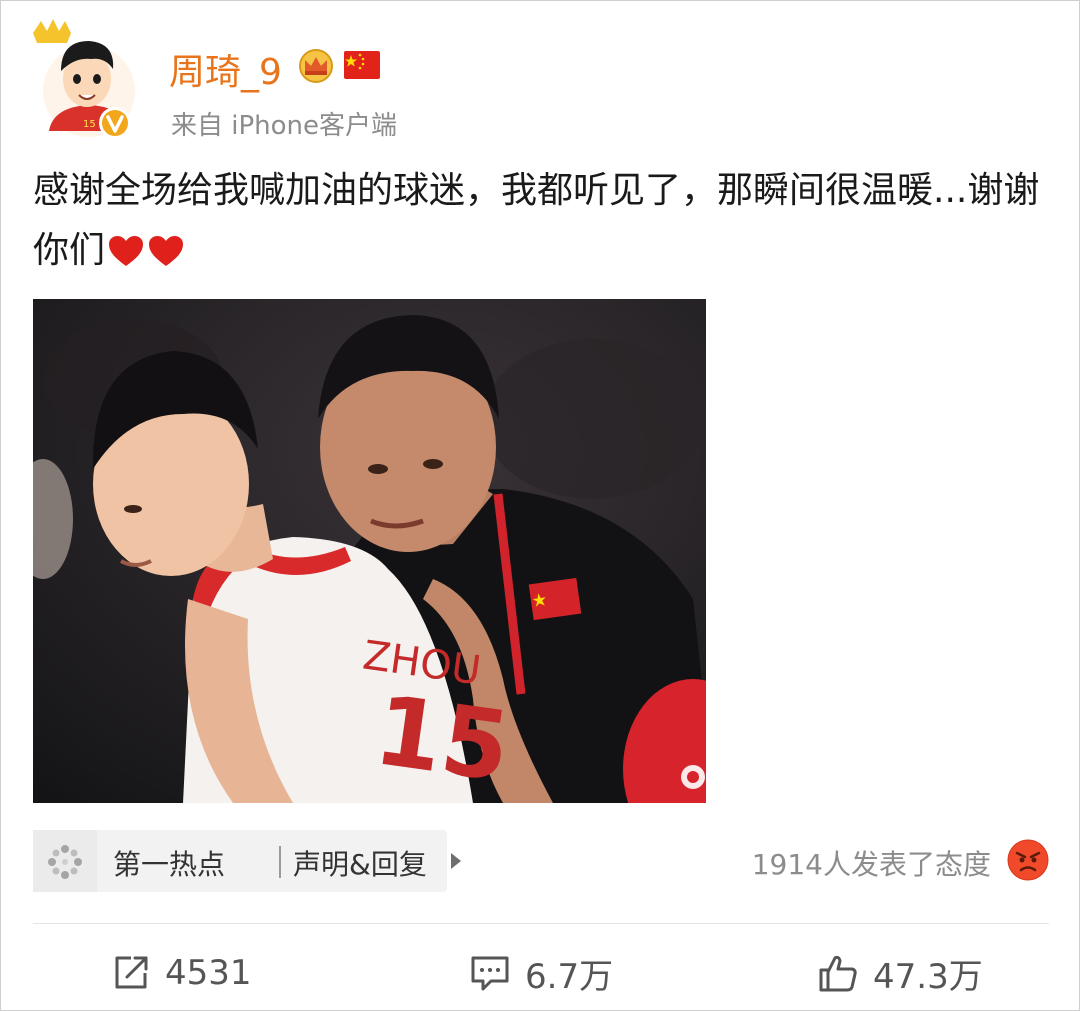 Image resolution: width=1080 pixels, height=1011 pixels. Describe the element at coordinates (280, 862) in the screenshot. I see `topic-divider` at that location.